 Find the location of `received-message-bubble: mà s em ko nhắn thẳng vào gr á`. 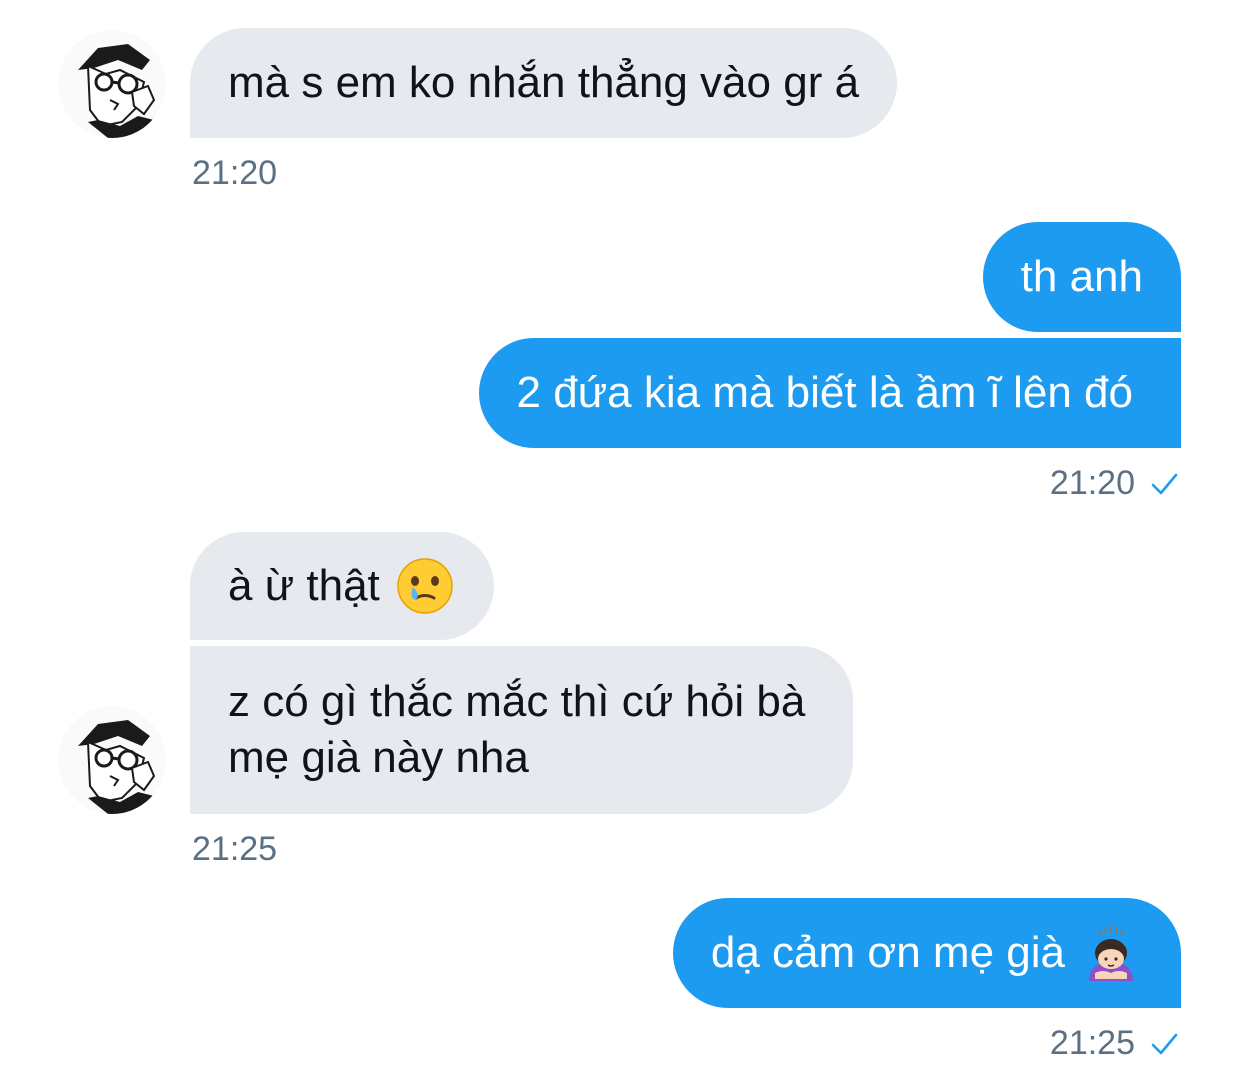

received-message-bubble: mà s em ko nhắn thẳng vào gr á is located at coordinates (544, 83).